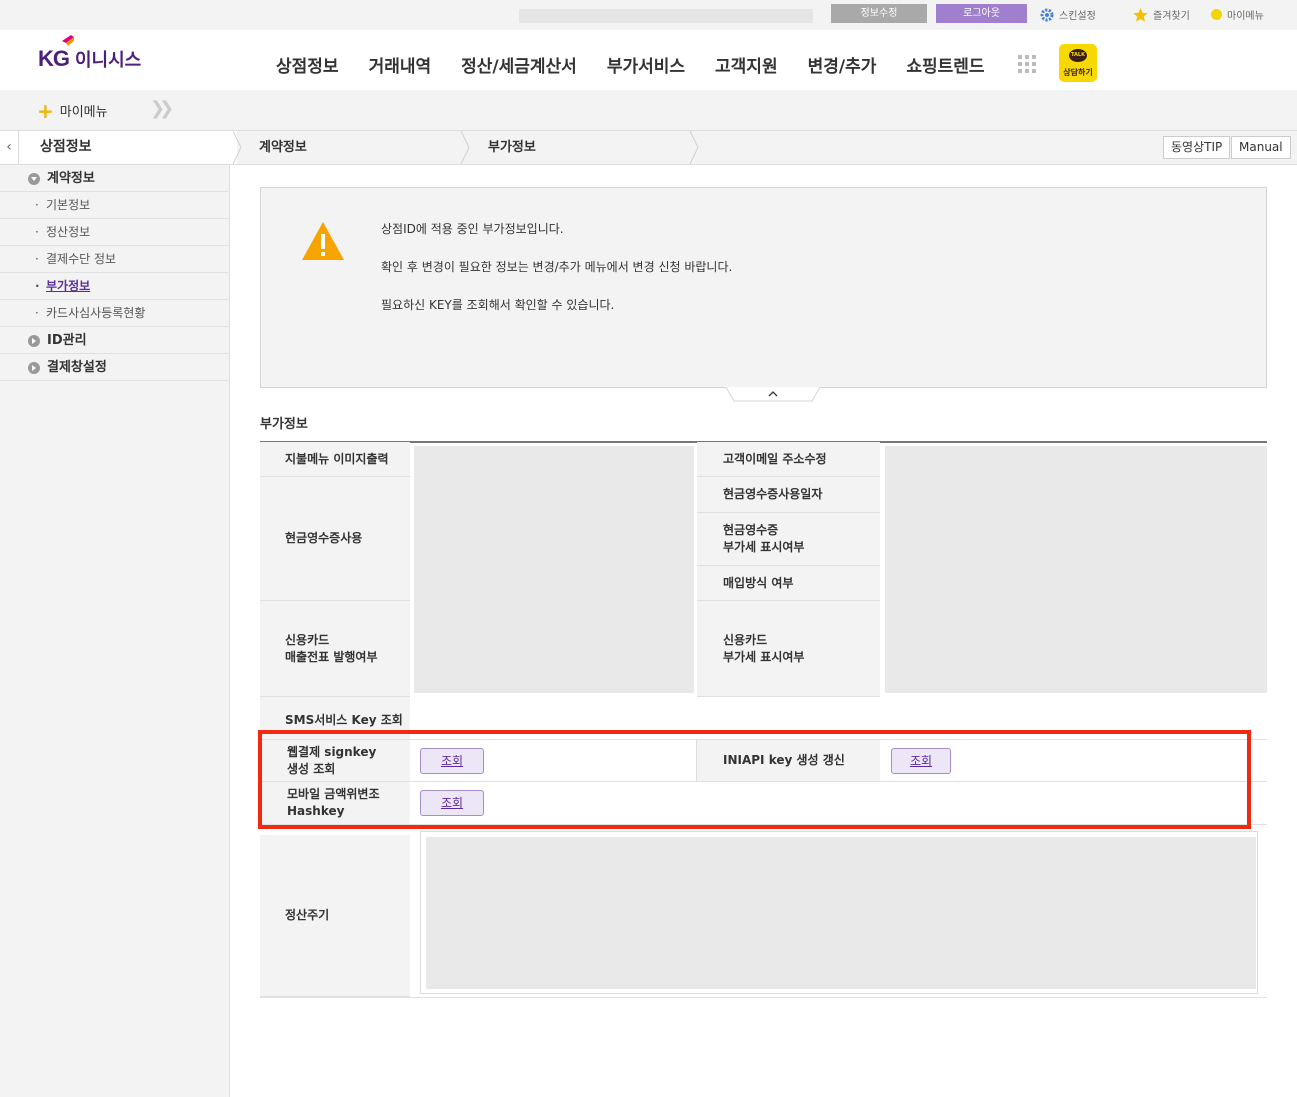 This screenshot has height=1097, width=1297. What do you see at coordinates (68, 40) in the screenshot?
I see `logo-mark-icon` at bounding box center [68, 40].